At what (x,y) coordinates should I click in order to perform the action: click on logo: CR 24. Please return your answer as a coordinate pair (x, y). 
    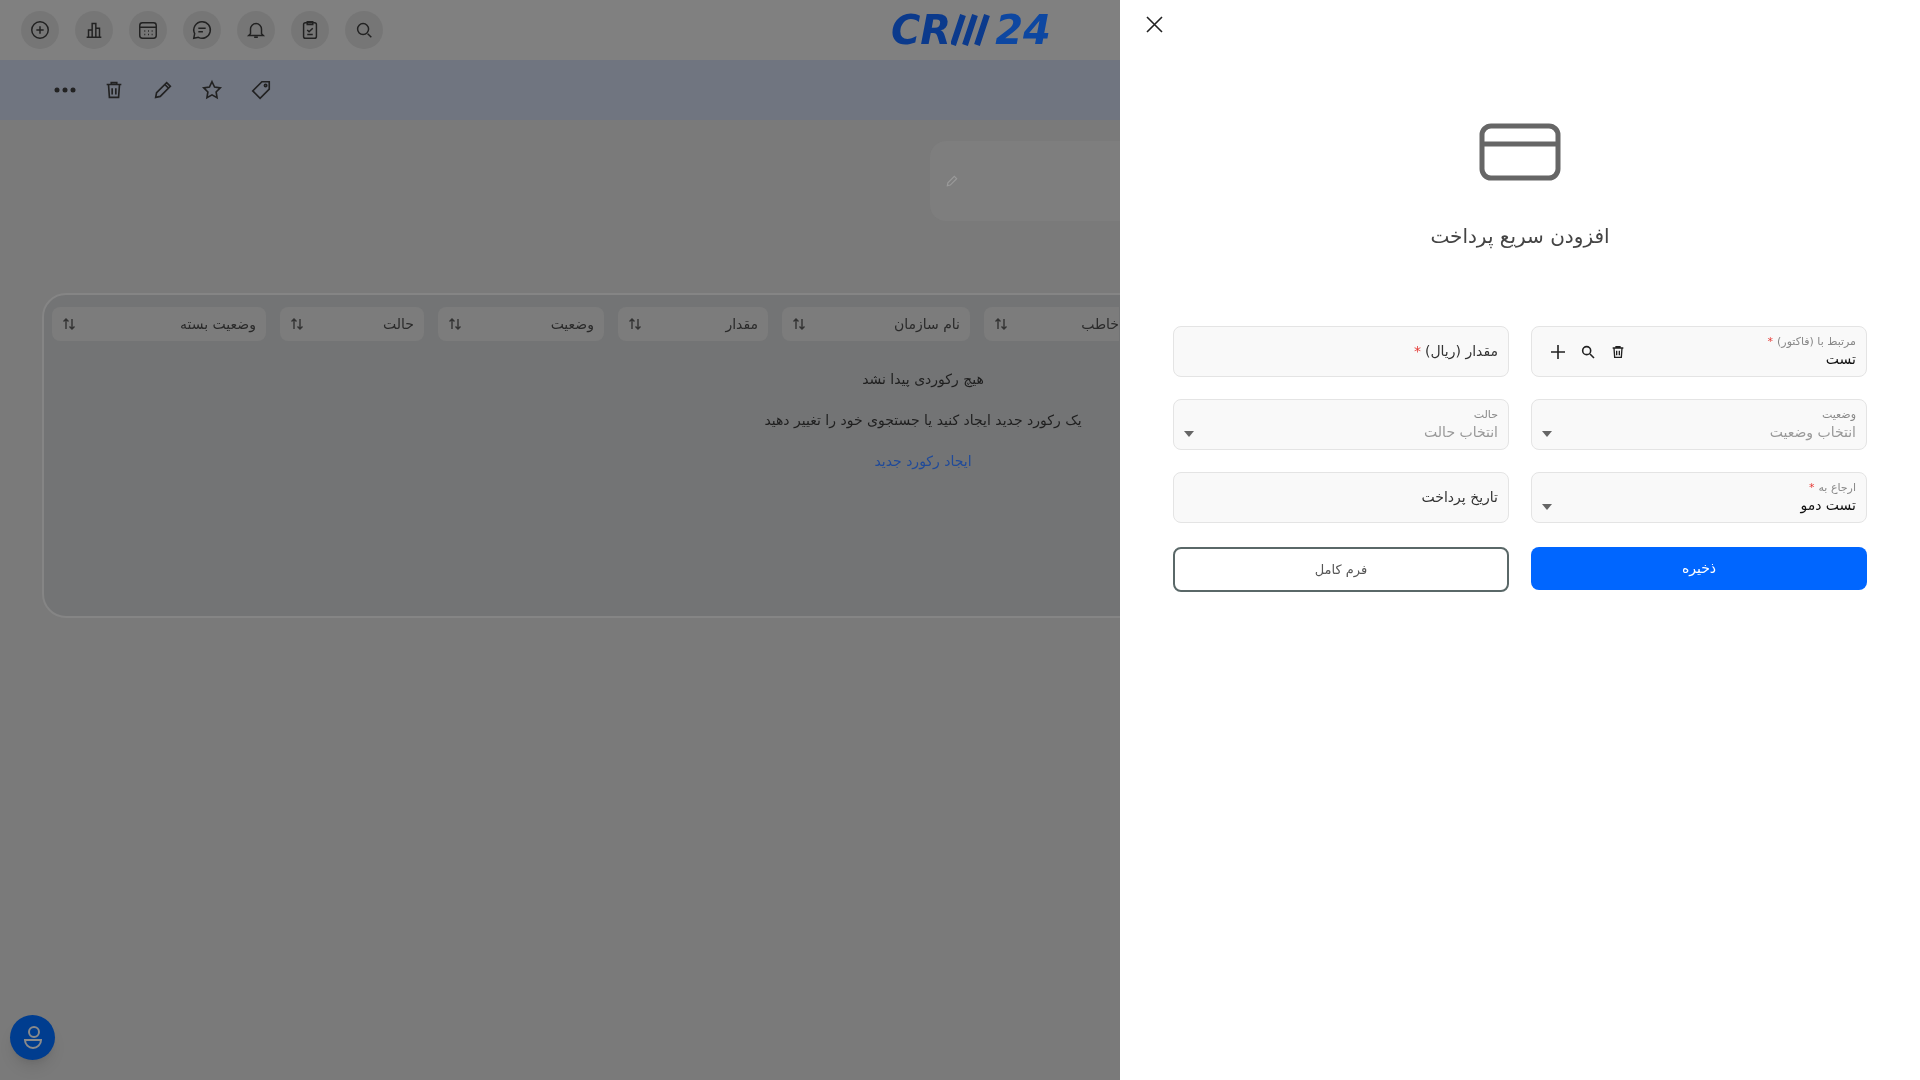
    Looking at the image, I should click on (971, 30).